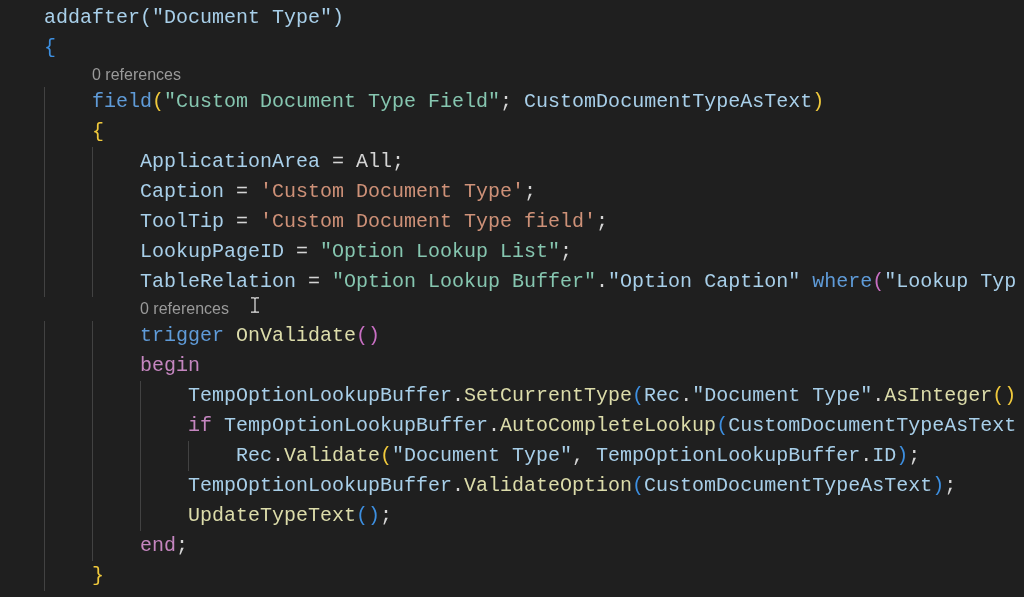 The width and height of the screenshot is (1024, 597). I want to click on code-line: if TempOptionLookupBuffer.AutoCompleteLookup(CustomDocumentTypeAsText, so click(602, 426).